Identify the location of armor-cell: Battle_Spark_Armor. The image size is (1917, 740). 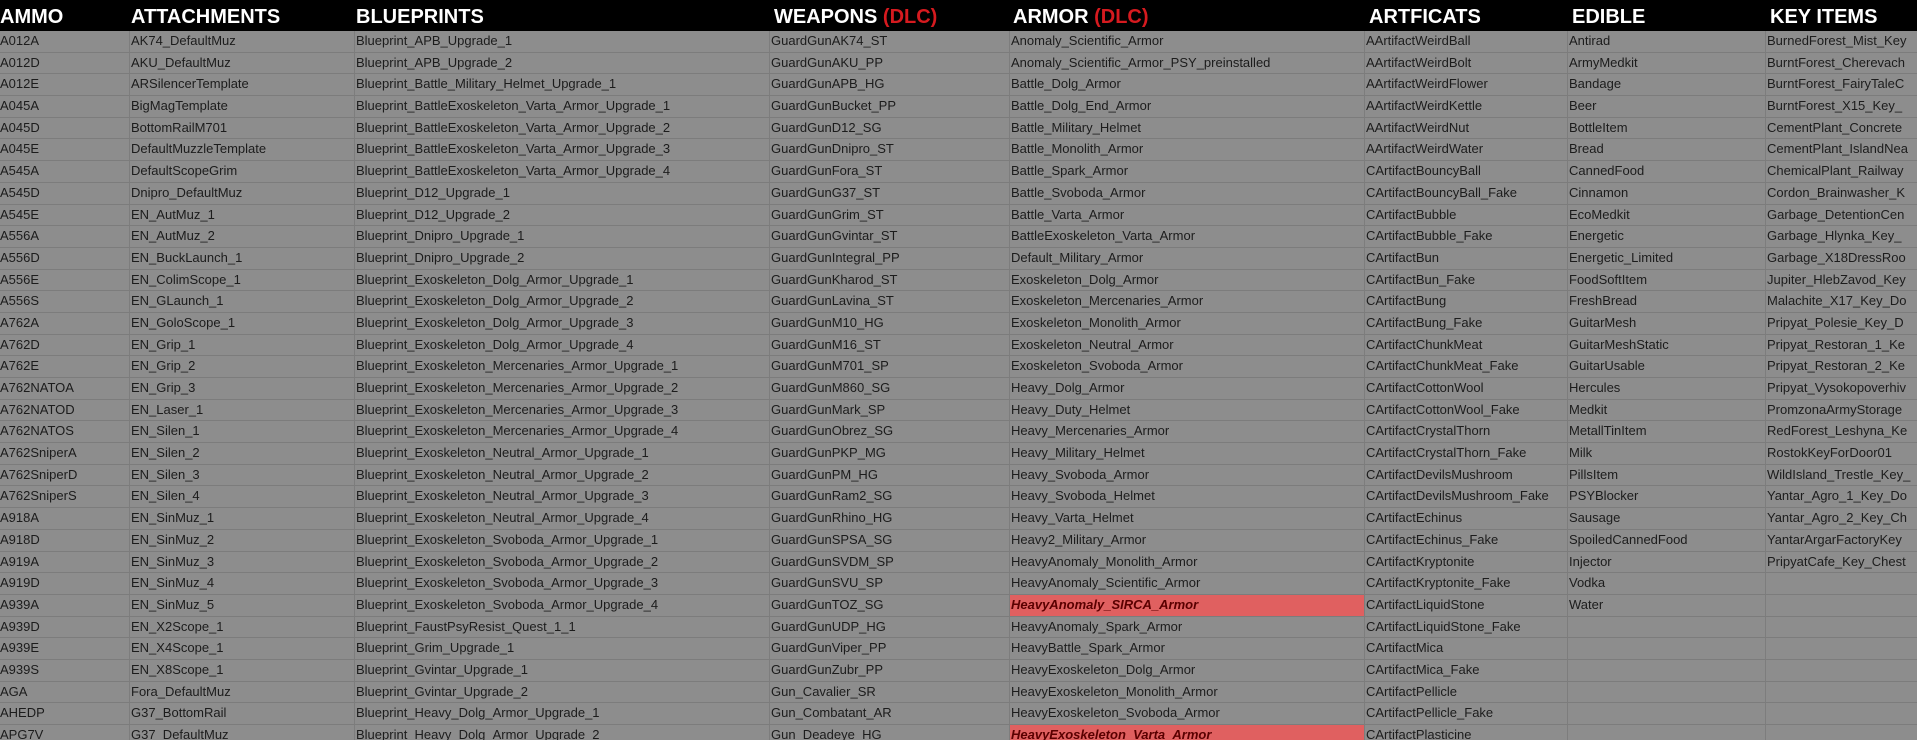
(1187, 172).